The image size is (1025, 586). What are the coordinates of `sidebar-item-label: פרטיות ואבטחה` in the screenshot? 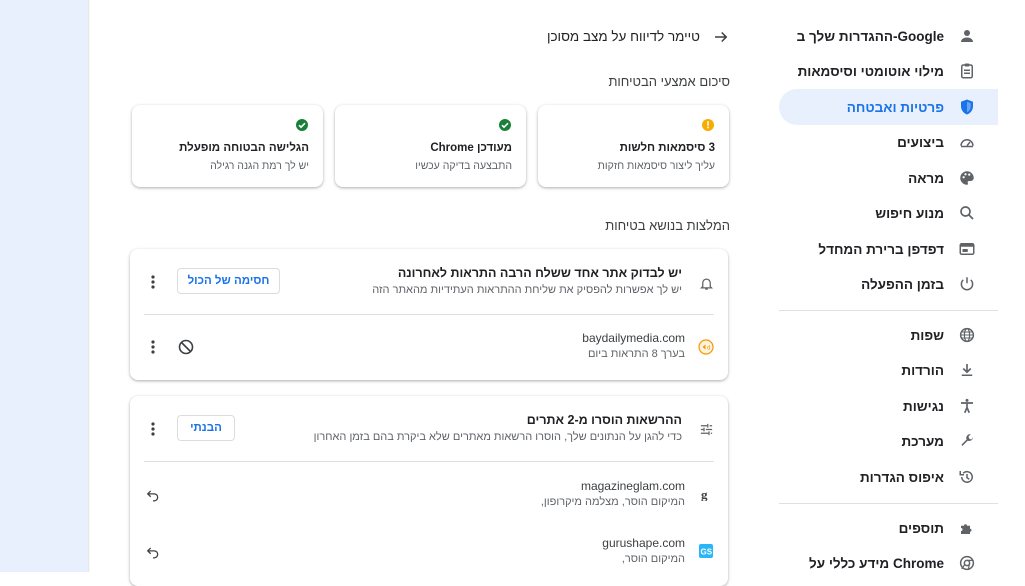 It's located at (895, 107).